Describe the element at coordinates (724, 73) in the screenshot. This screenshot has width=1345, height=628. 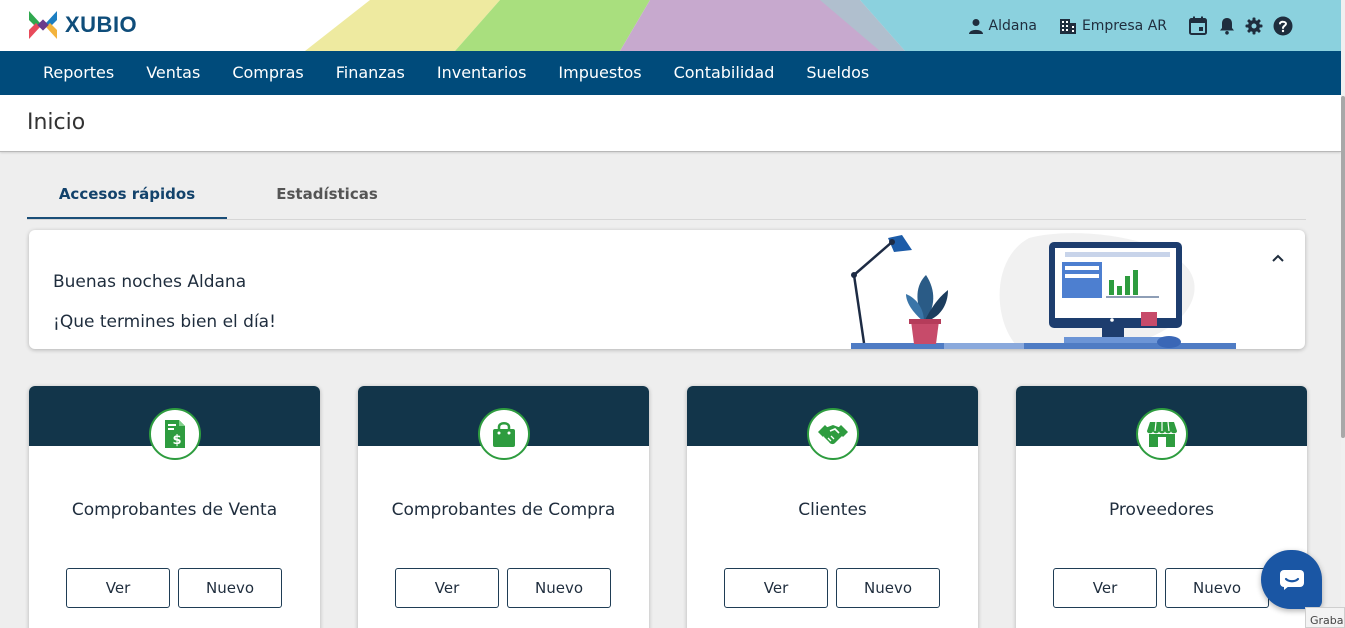
I see `nav-item-contabilidad: Contabilidad` at that location.